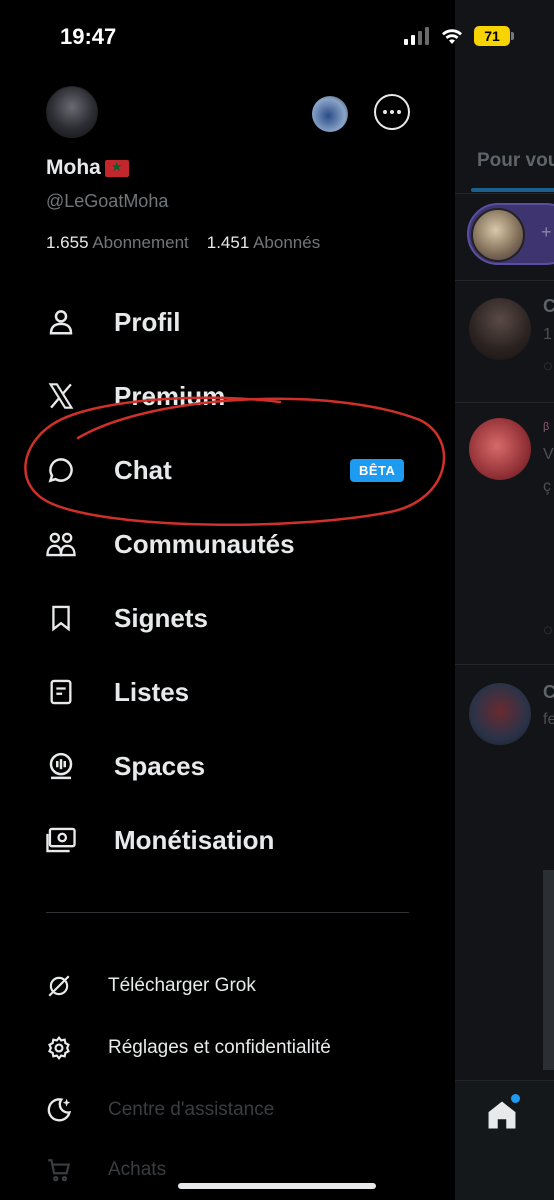 The image size is (554, 1200). I want to click on menu-item-premium: Premium, so click(234, 396).